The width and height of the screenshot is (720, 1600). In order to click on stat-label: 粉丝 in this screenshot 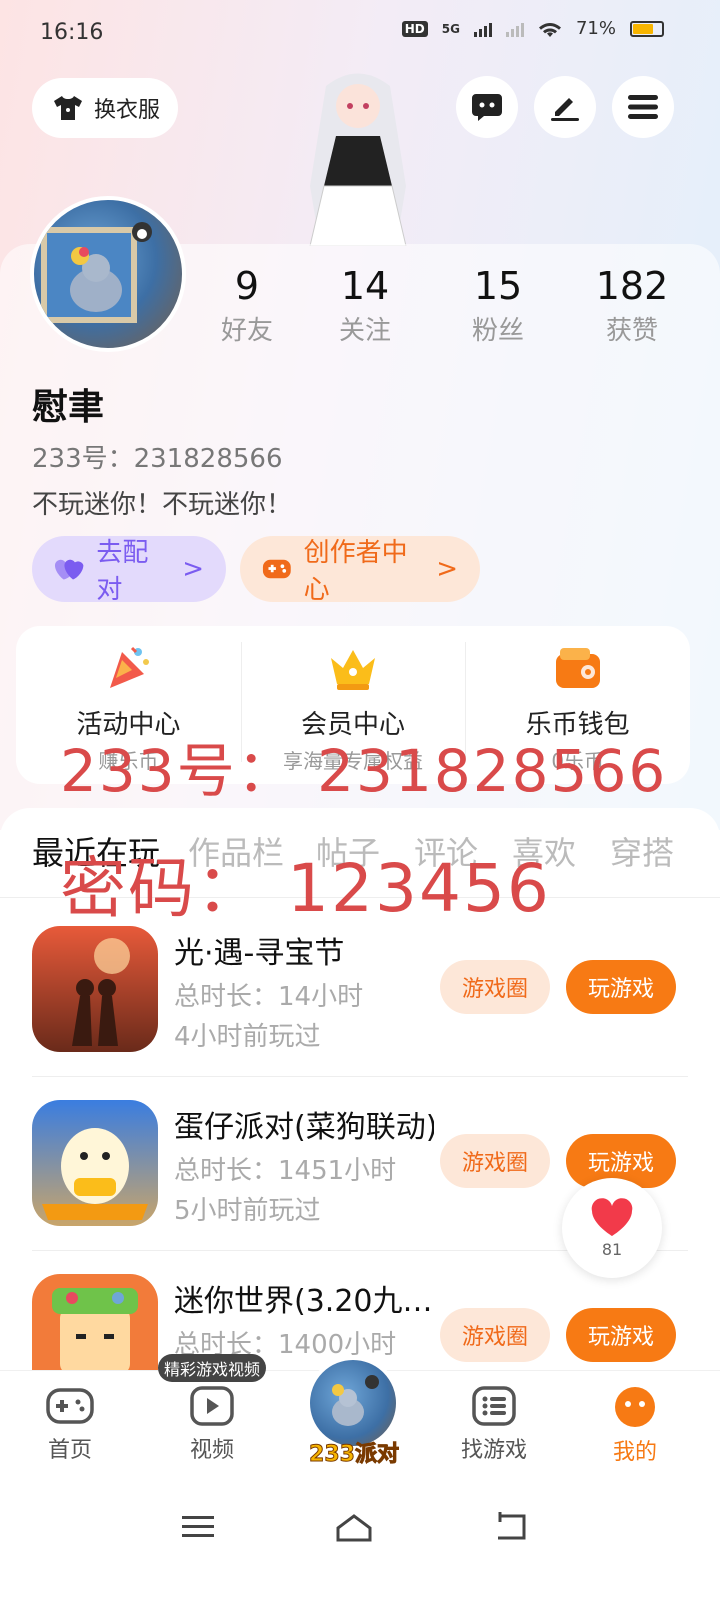, I will do `click(497, 331)`.